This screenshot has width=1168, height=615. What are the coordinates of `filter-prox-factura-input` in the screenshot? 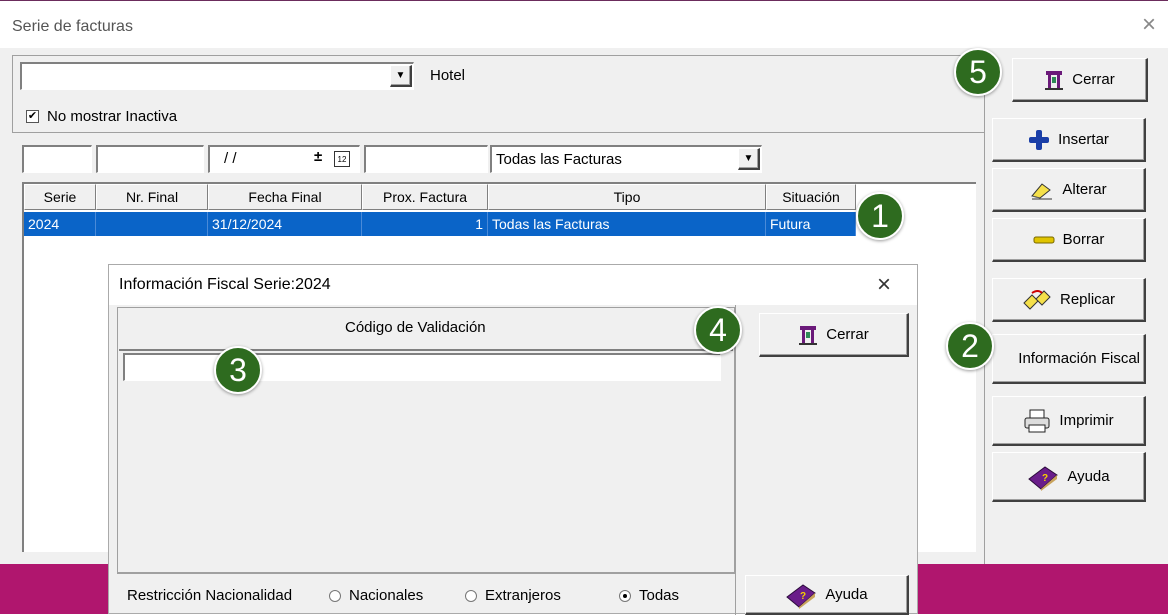 It's located at (426, 159).